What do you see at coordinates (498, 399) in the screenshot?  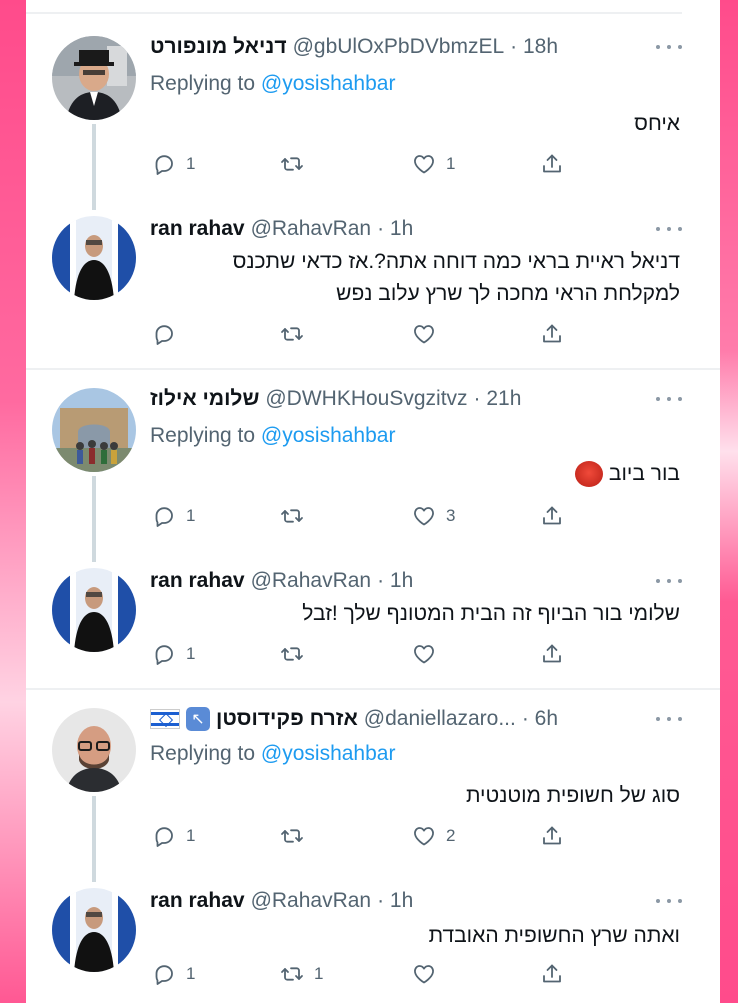 I see `timestamp: · 21h` at bounding box center [498, 399].